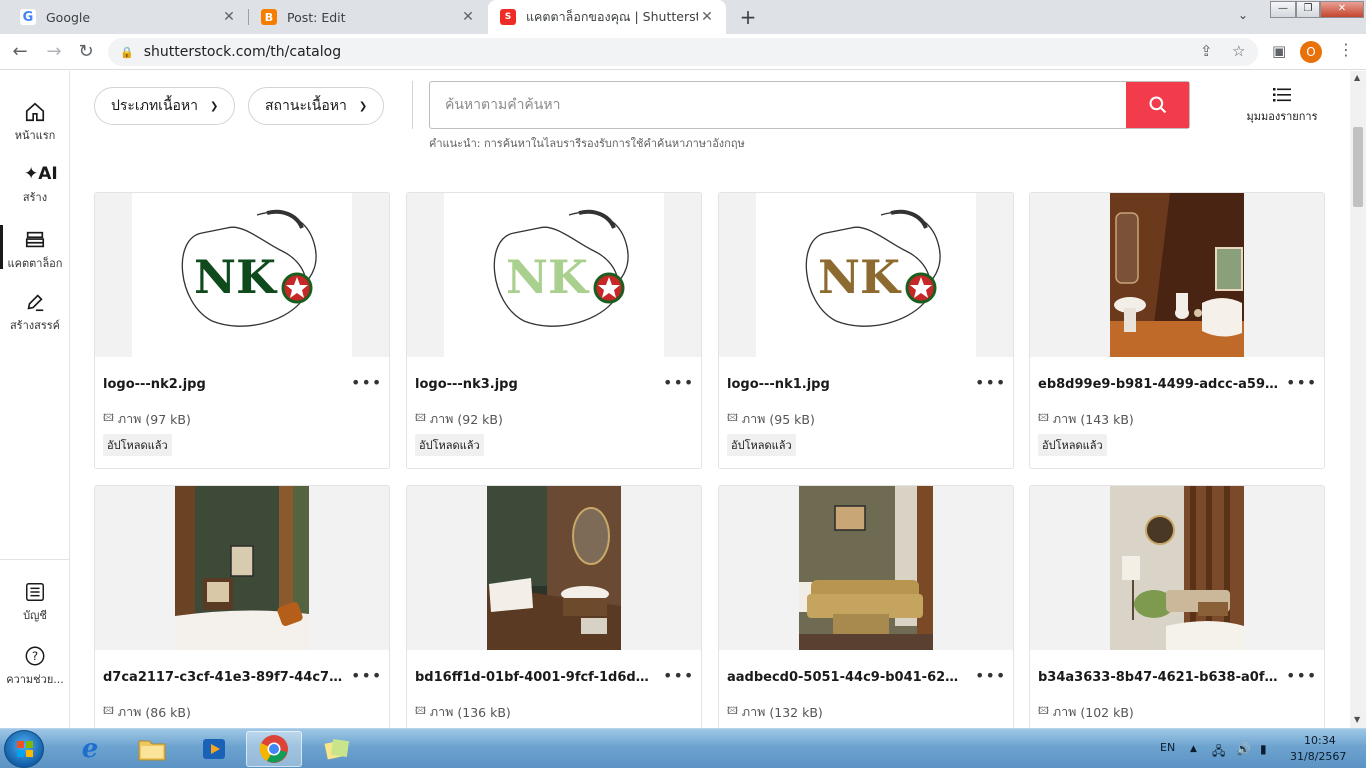  What do you see at coordinates (152, 749) in the screenshot?
I see `taskbar-file-explorer` at bounding box center [152, 749].